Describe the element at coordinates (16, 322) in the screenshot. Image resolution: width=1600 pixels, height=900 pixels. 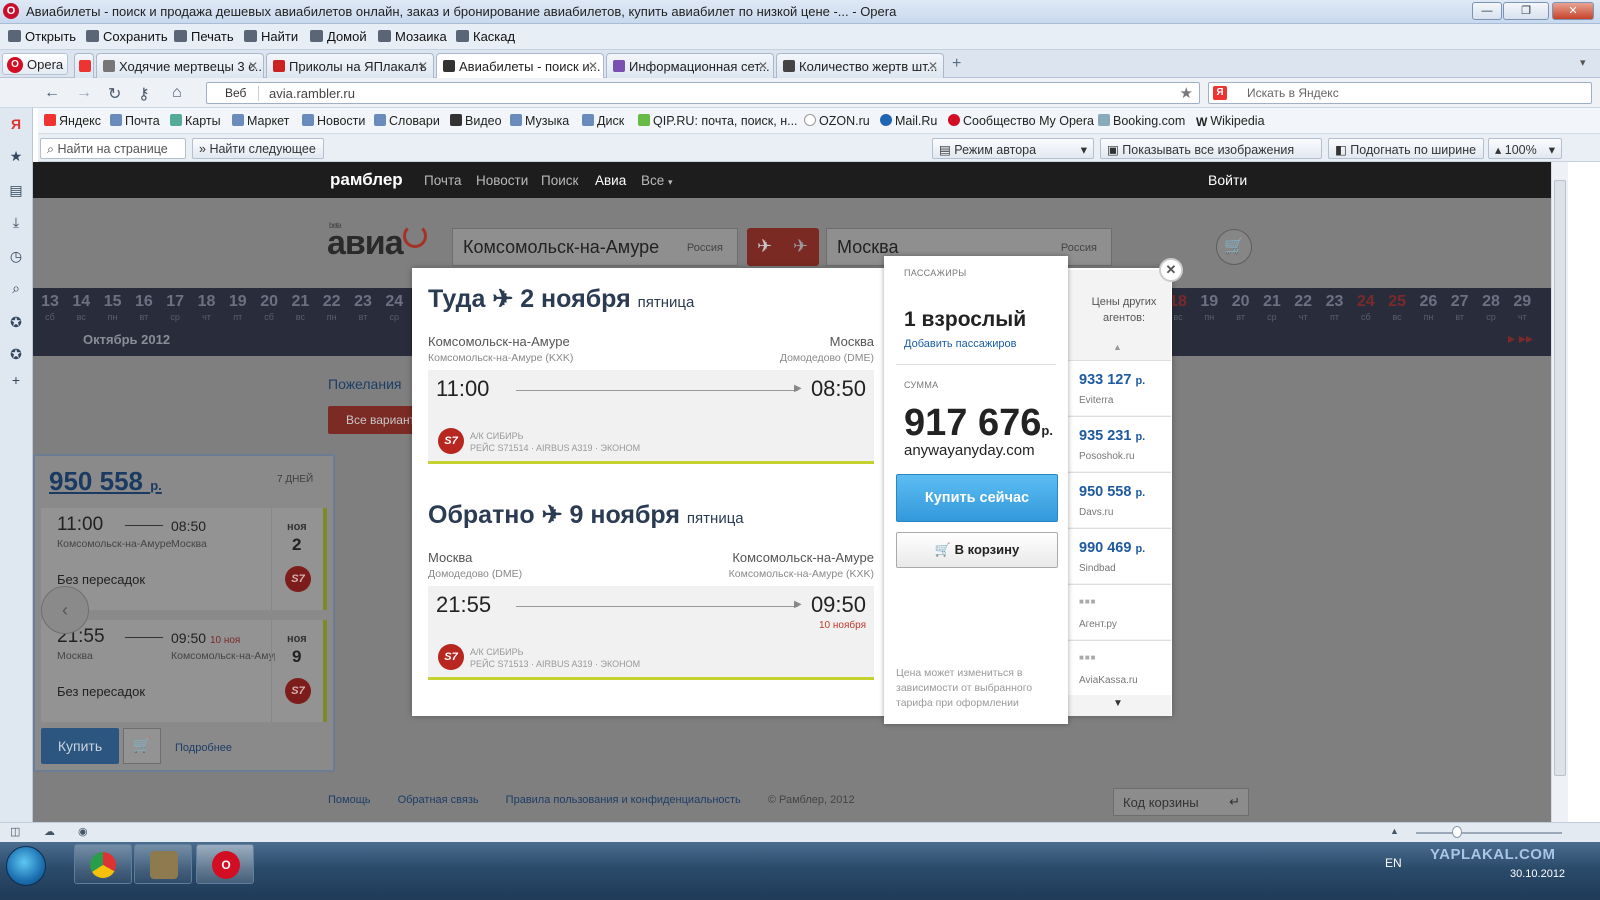
I see `widget-star-icon: ✪` at that location.